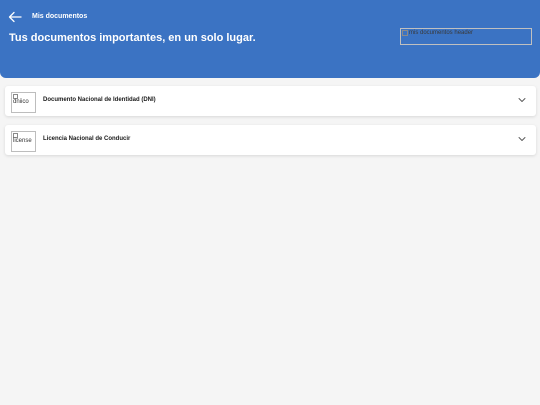 This screenshot has width=540, height=405. What do you see at coordinates (60, 16) in the screenshot?
I see `page-title: Mis documentos` at bounding box center [60, 16].